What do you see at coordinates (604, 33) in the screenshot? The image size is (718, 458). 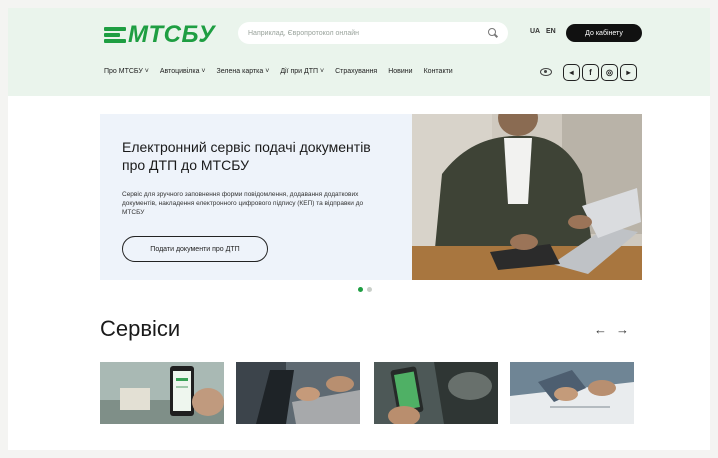 I see `cabinet-button: До кабінету` at bounding box center [604, 33].